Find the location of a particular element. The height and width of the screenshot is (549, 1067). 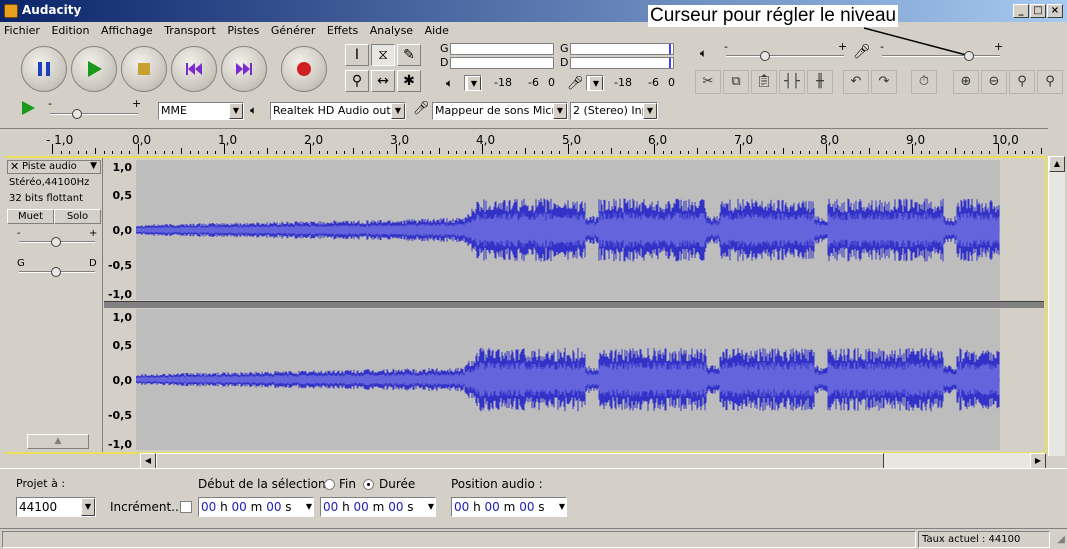

menu-fichier: Fichier is located at coordinates (22, 30).